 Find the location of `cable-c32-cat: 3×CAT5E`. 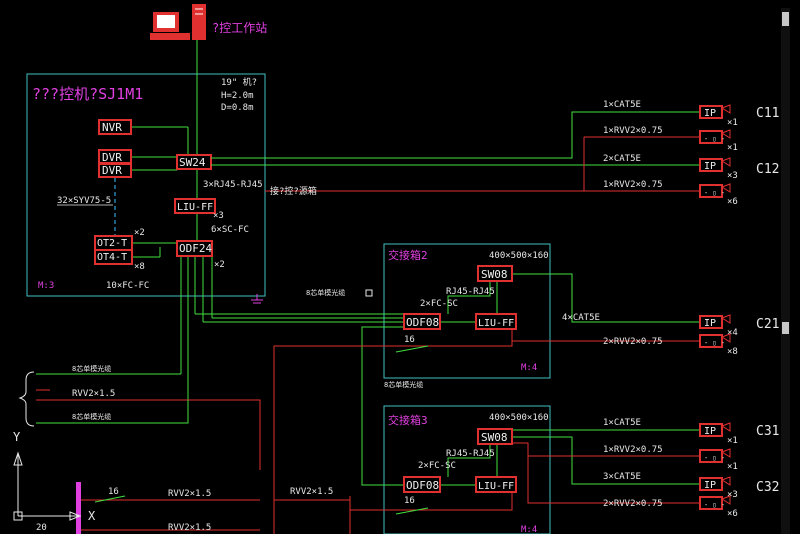

cable-c32-cat: 3×CAT5E is located at coordinates (622, 477).